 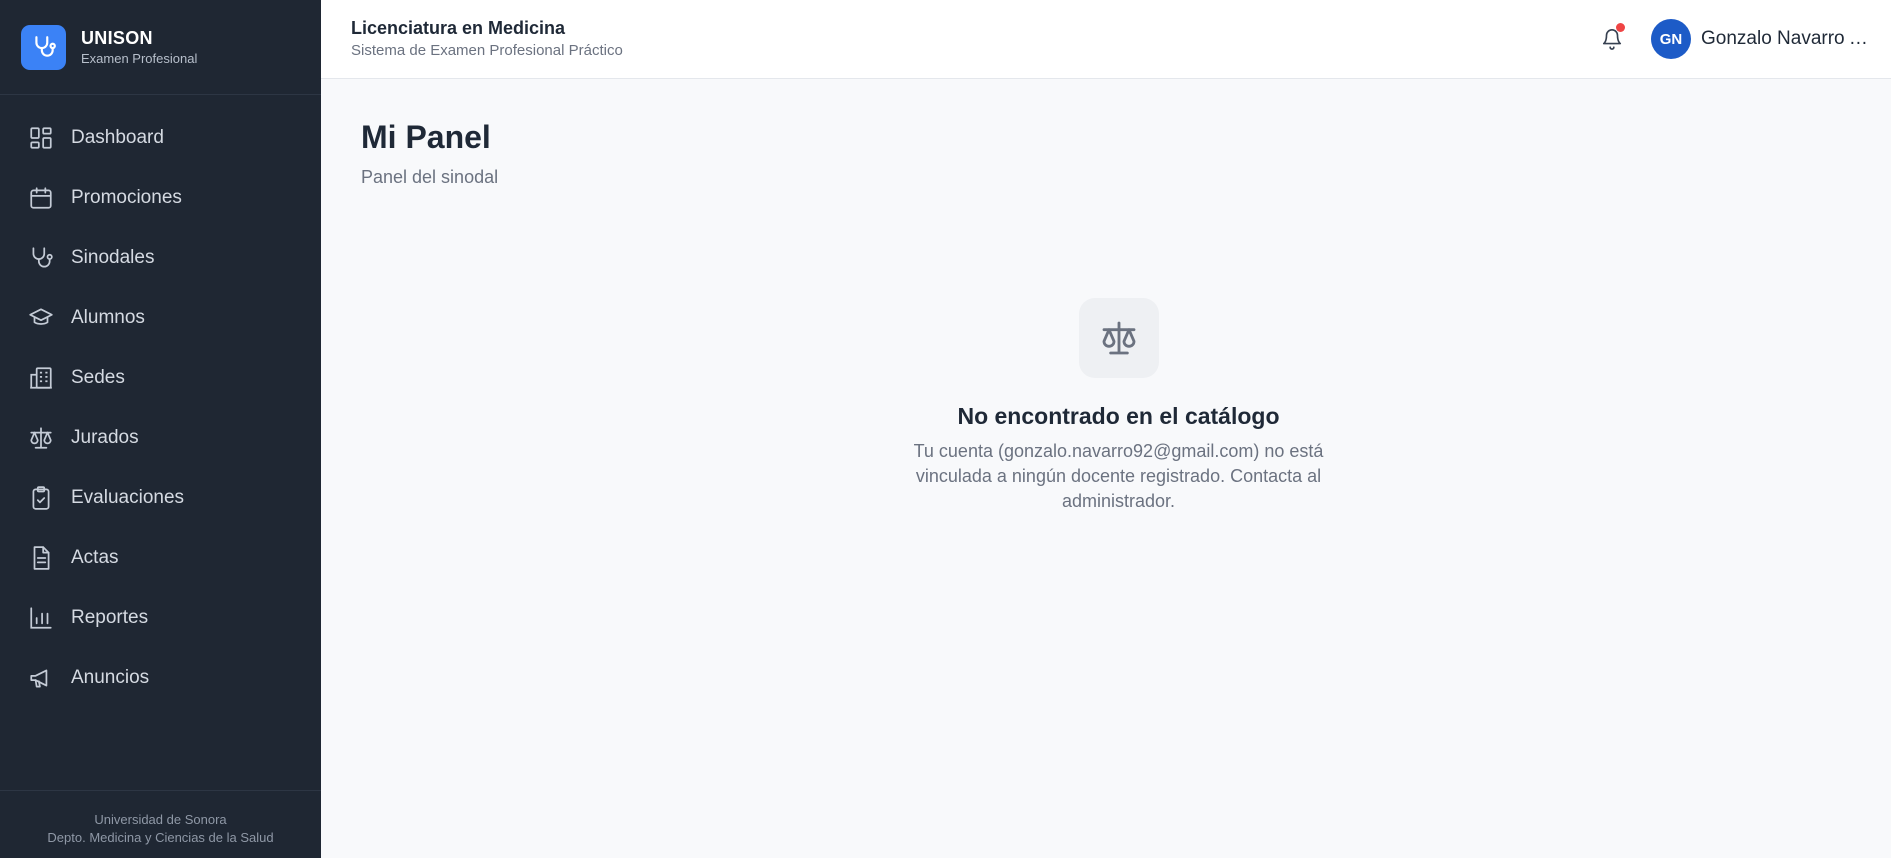 What do you see at coordinates (98, 377) in the screenshot?
I see `sidebar-item-label: Sedes` at bounding box center [98, 377].